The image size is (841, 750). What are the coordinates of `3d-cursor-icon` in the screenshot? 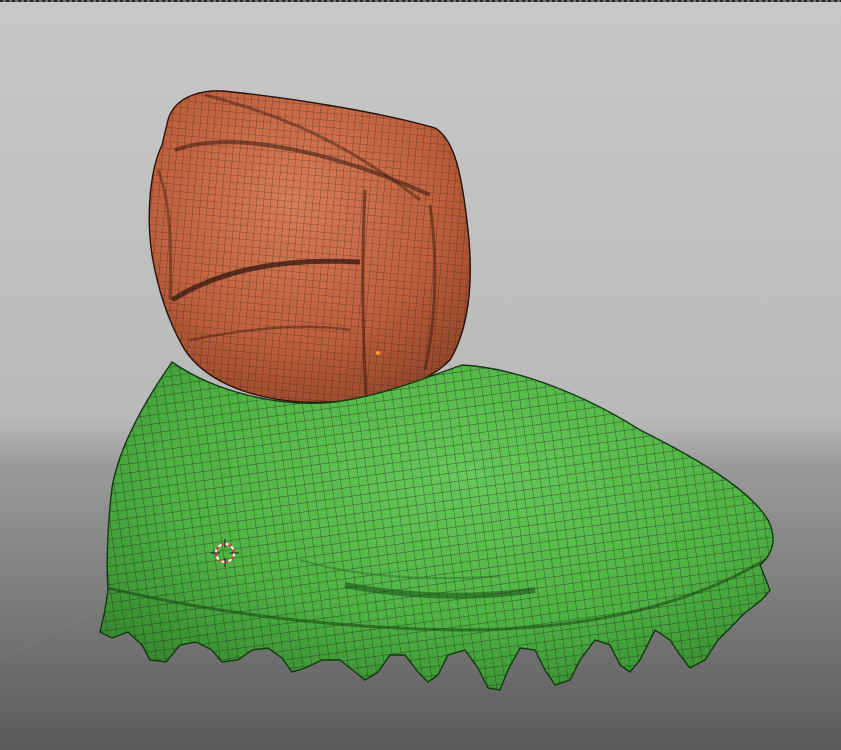 It's located at (225, 553).